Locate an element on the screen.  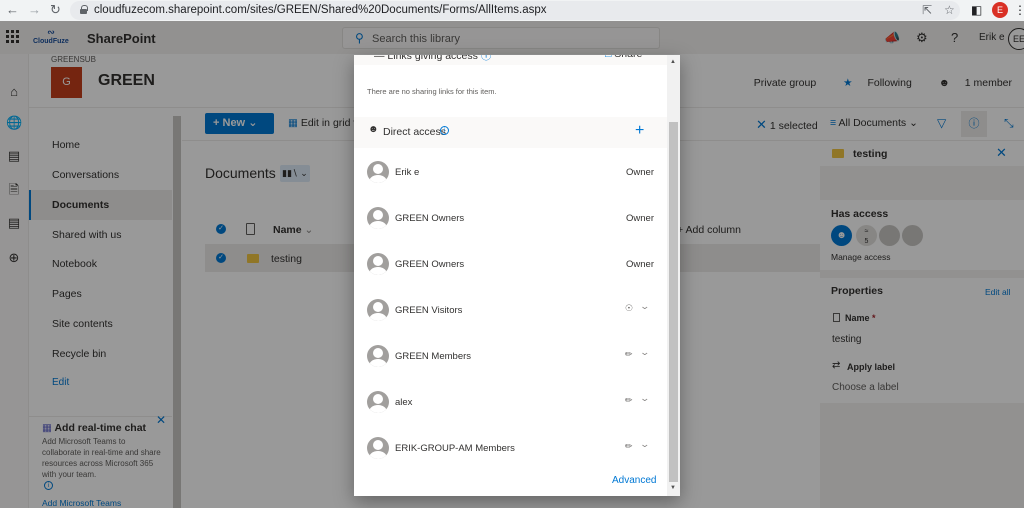
links-title: — Links giving access ⓘ is located at coordinates (432, 59).